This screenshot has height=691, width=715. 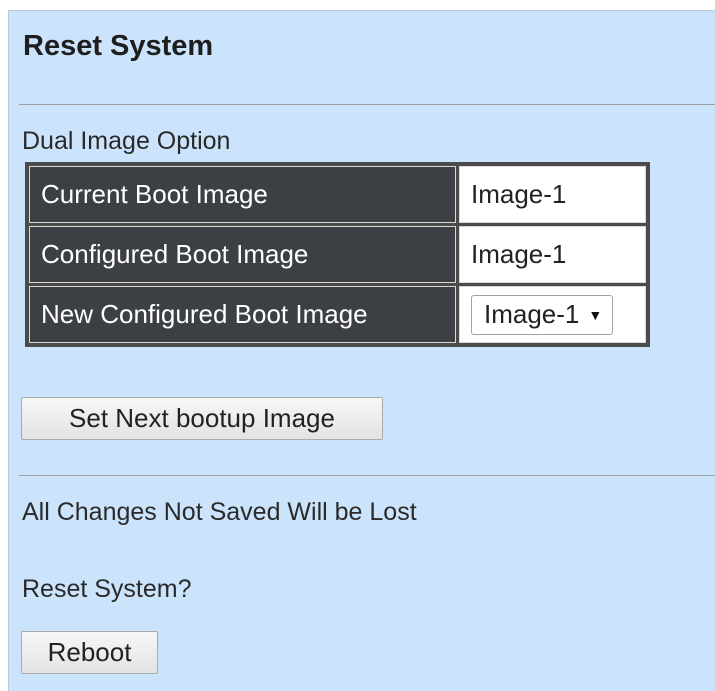 What do you see at coordinates (242, 194) in the screenshot?
I see `current-boot-image-label: Current Boot Image` at bounding box center [242, 194].